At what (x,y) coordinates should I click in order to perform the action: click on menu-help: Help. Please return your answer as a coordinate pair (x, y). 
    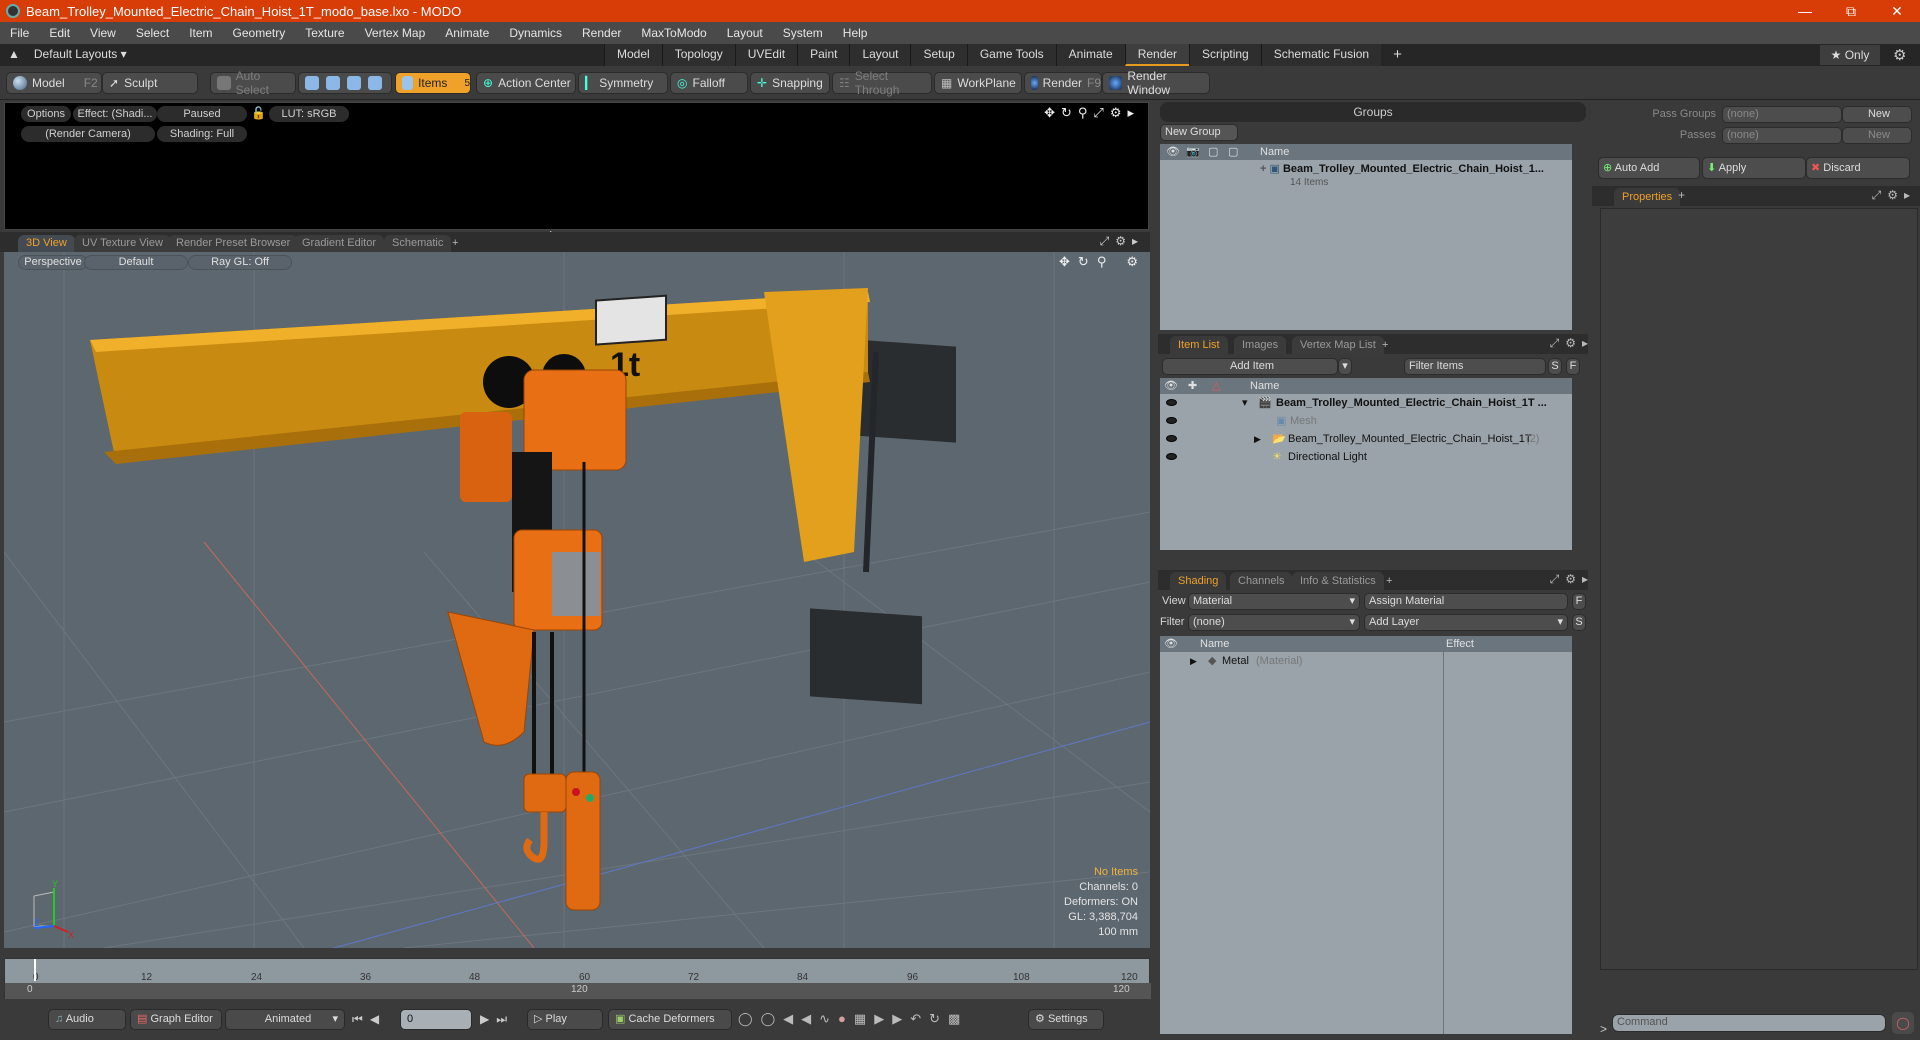
    Looking at the image, I should click on (855, 33).